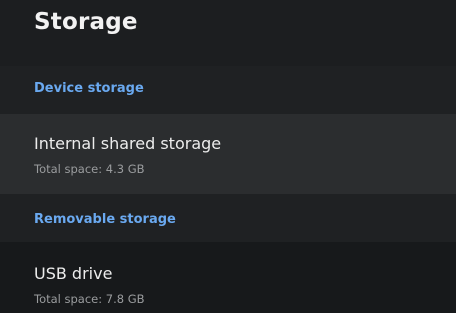  I want to click on page-title: Storage, so click(86, 22).